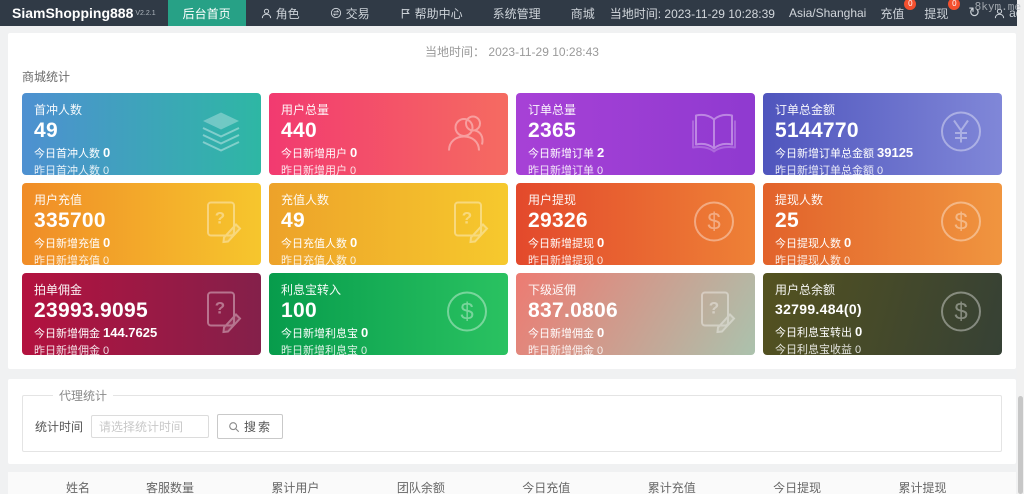 This screenshot has width=1024, height=494. Describe the element at coordinates (467, 134) in the screenshot. I see `users-icon` at that location.